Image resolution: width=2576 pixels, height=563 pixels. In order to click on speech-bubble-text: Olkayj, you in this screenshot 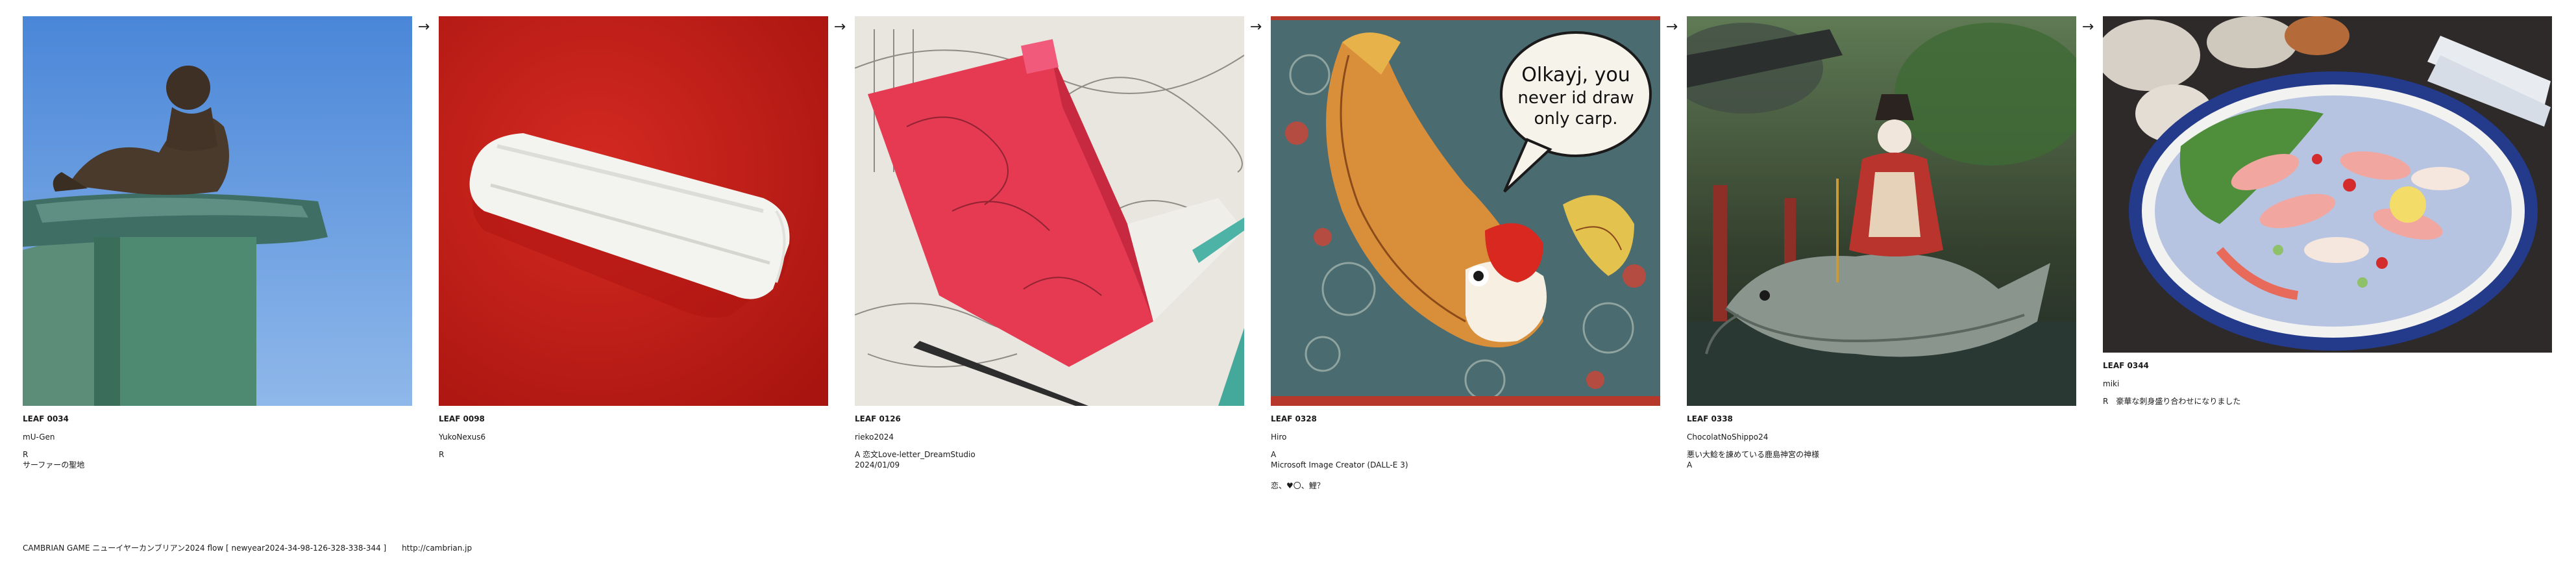, I will do `click(1575, 75)`.